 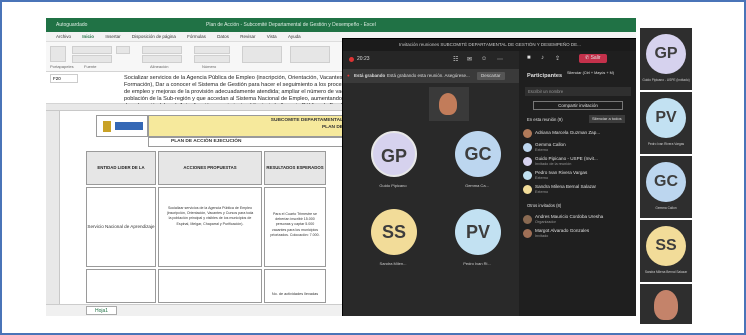 What do you see at coordinates (469, 59) in the screenshot?
I see `chat-icon: ✉` at bounding box center [469, 59].